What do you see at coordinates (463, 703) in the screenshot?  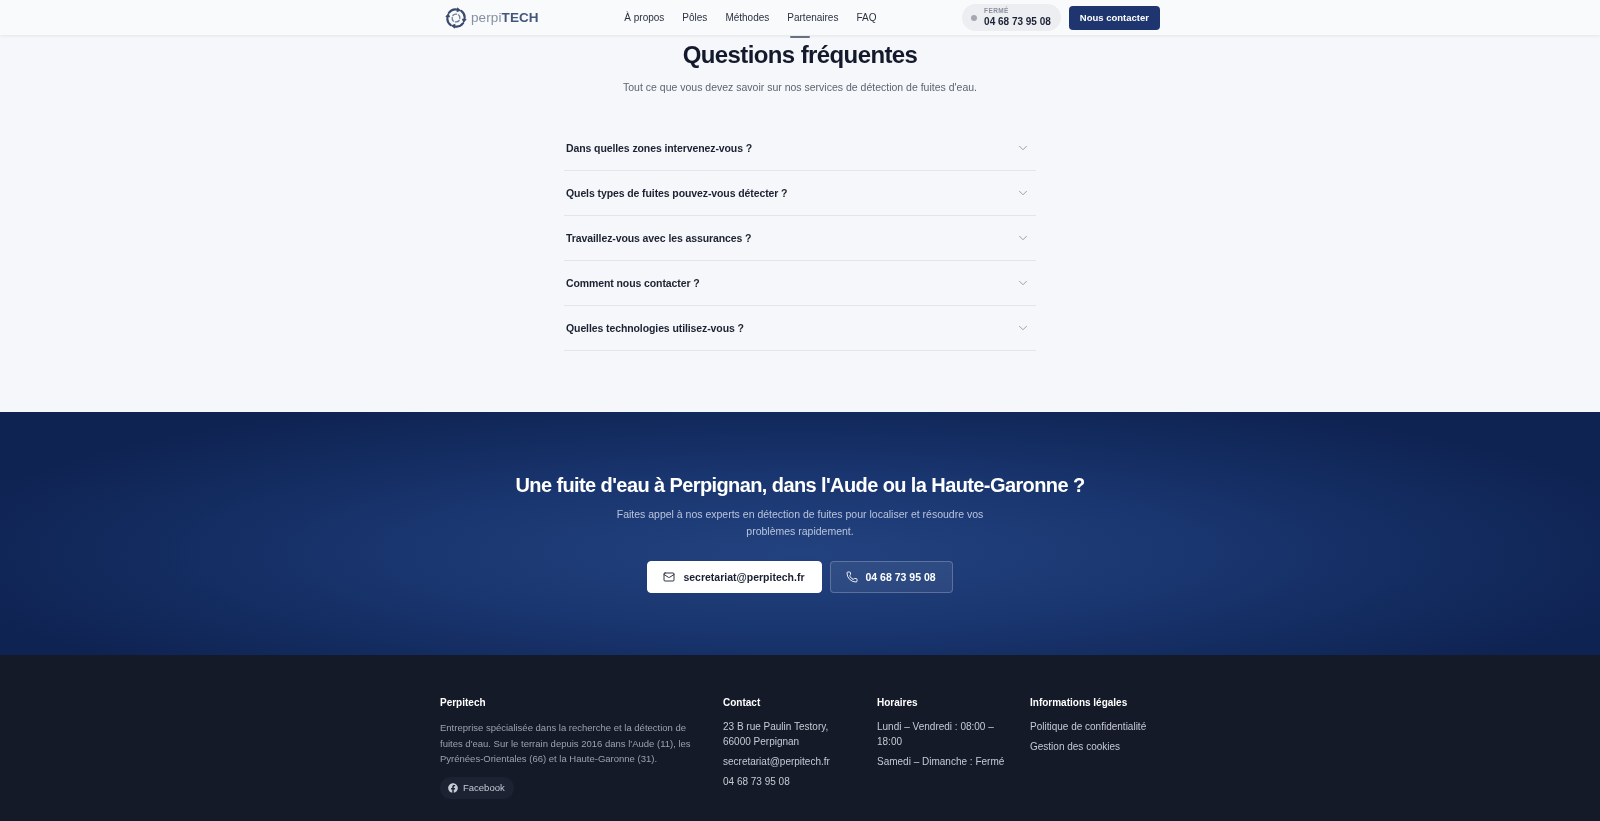 I see `footer-heading: Perpitech` at bounding box center [463, 703].